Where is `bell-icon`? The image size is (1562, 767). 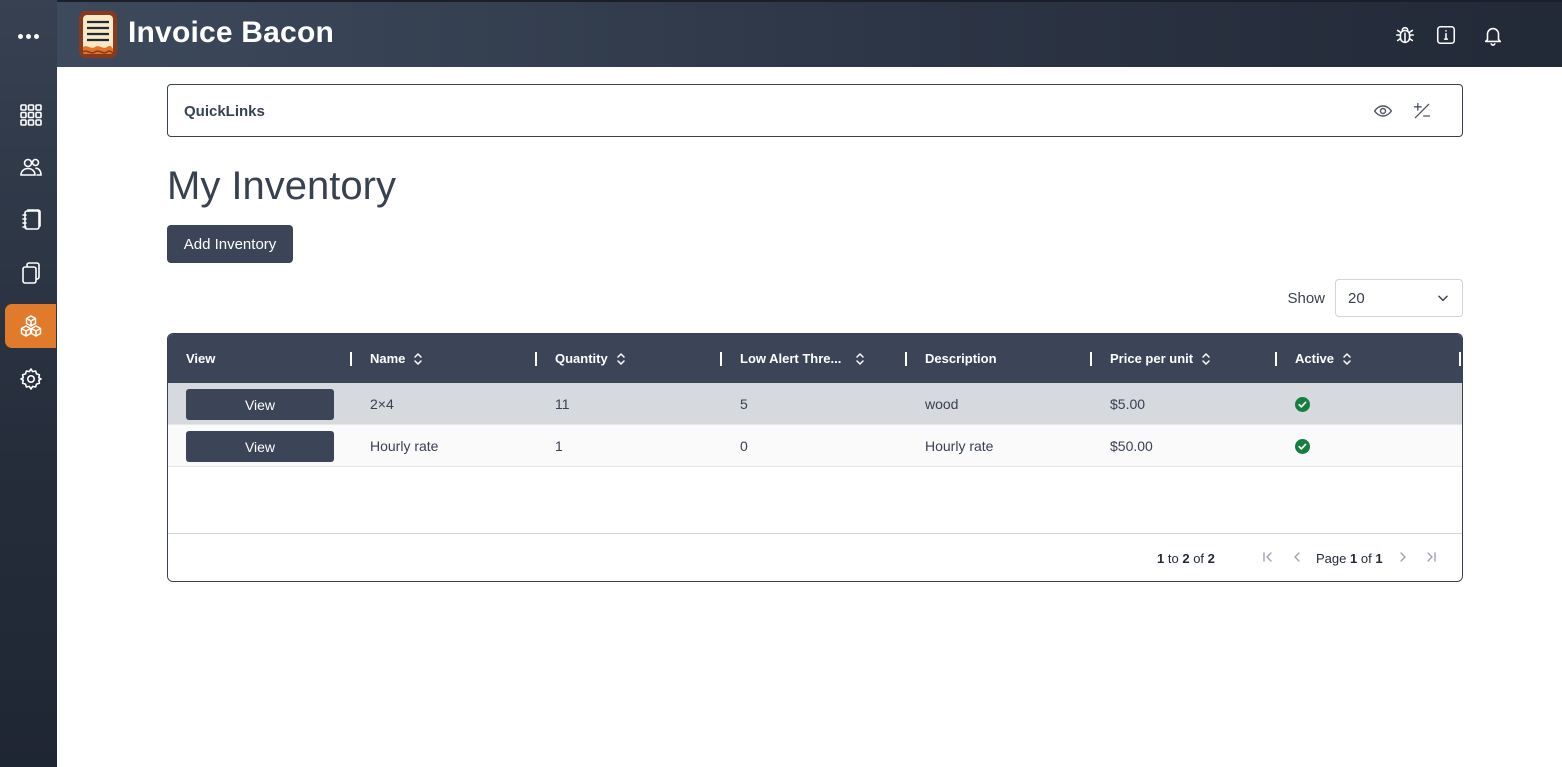
bell-icon is located at coordinates (1493, 35).